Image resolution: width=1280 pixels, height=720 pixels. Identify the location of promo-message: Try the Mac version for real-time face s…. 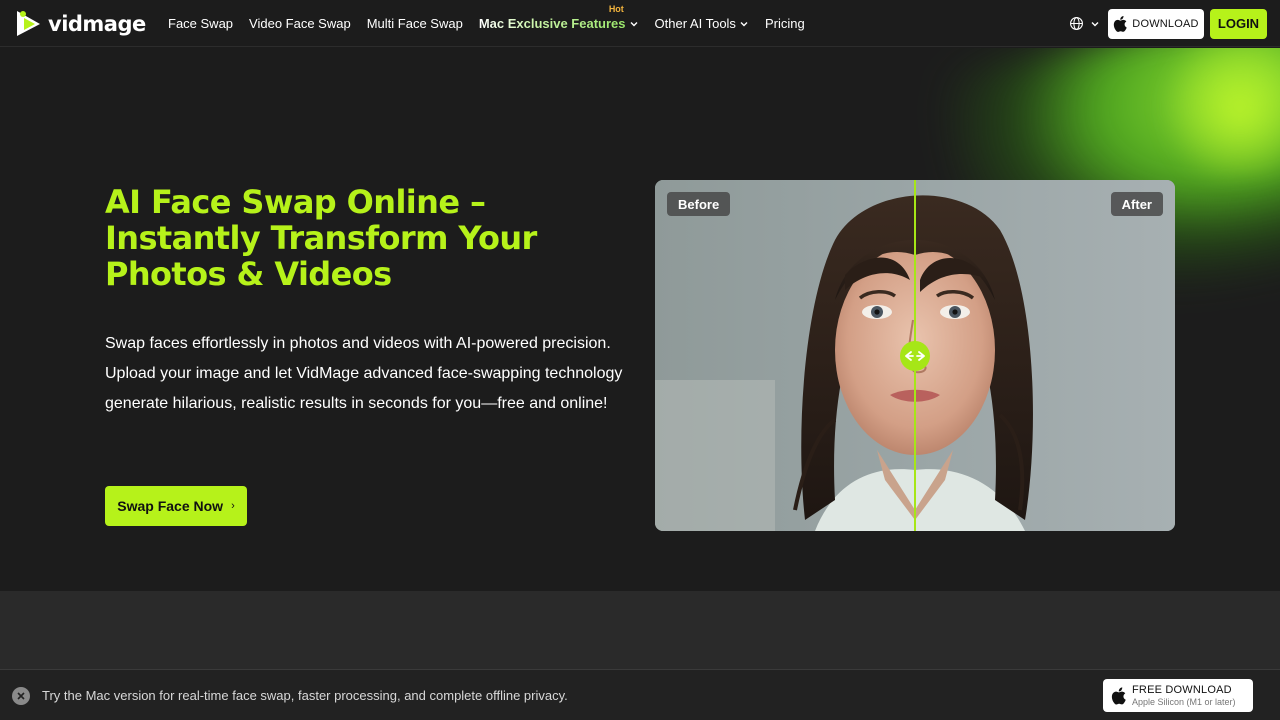
(305, 695).